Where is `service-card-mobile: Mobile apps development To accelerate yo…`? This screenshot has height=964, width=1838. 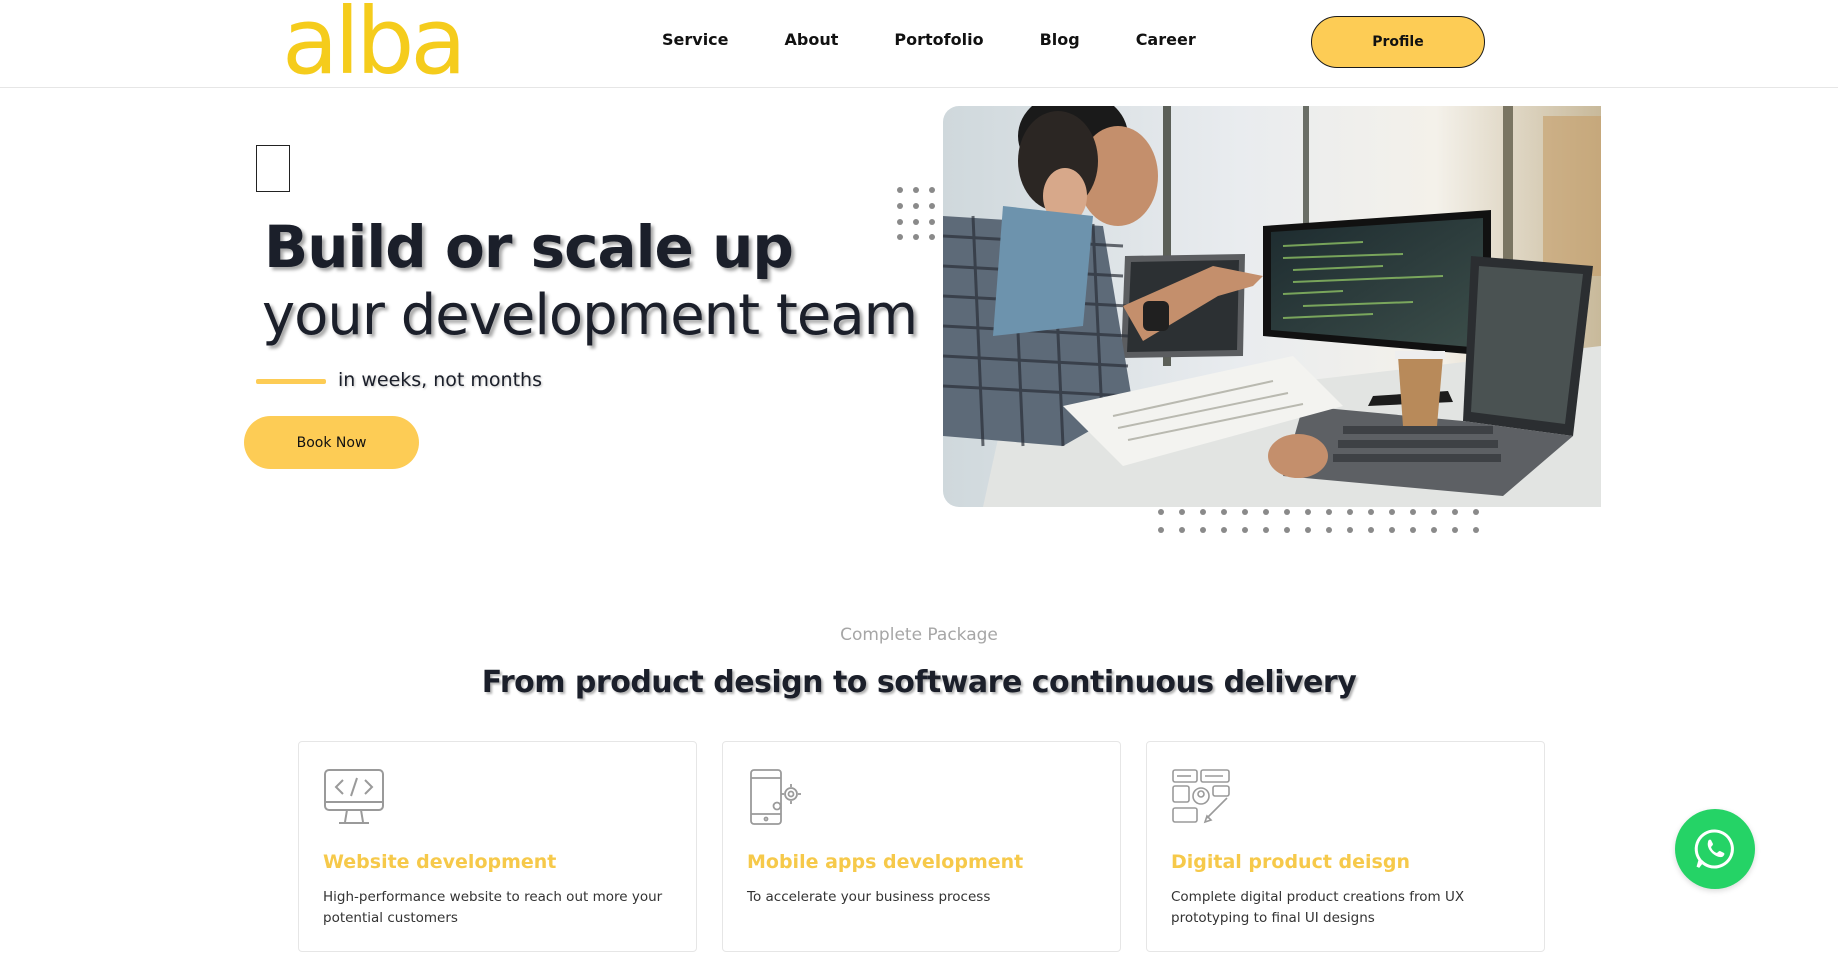 service-card-mobile: Mobile apps development To accelerate yo… is located at coordinates (921, 846).